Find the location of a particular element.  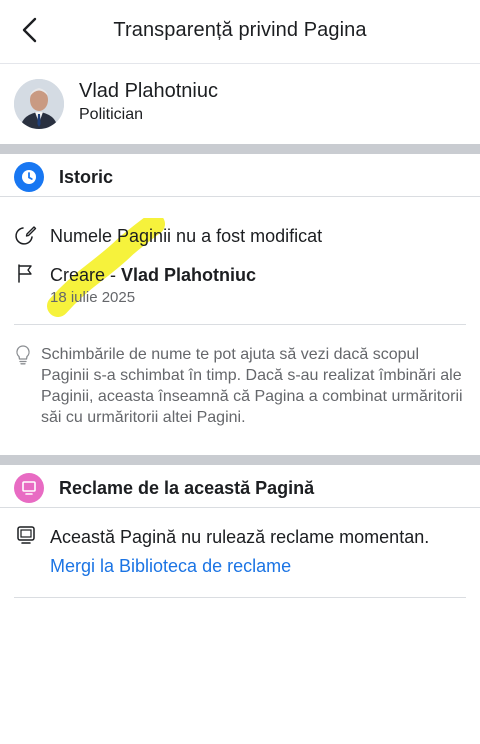

flag-icon is located at coordinates (26, 273).